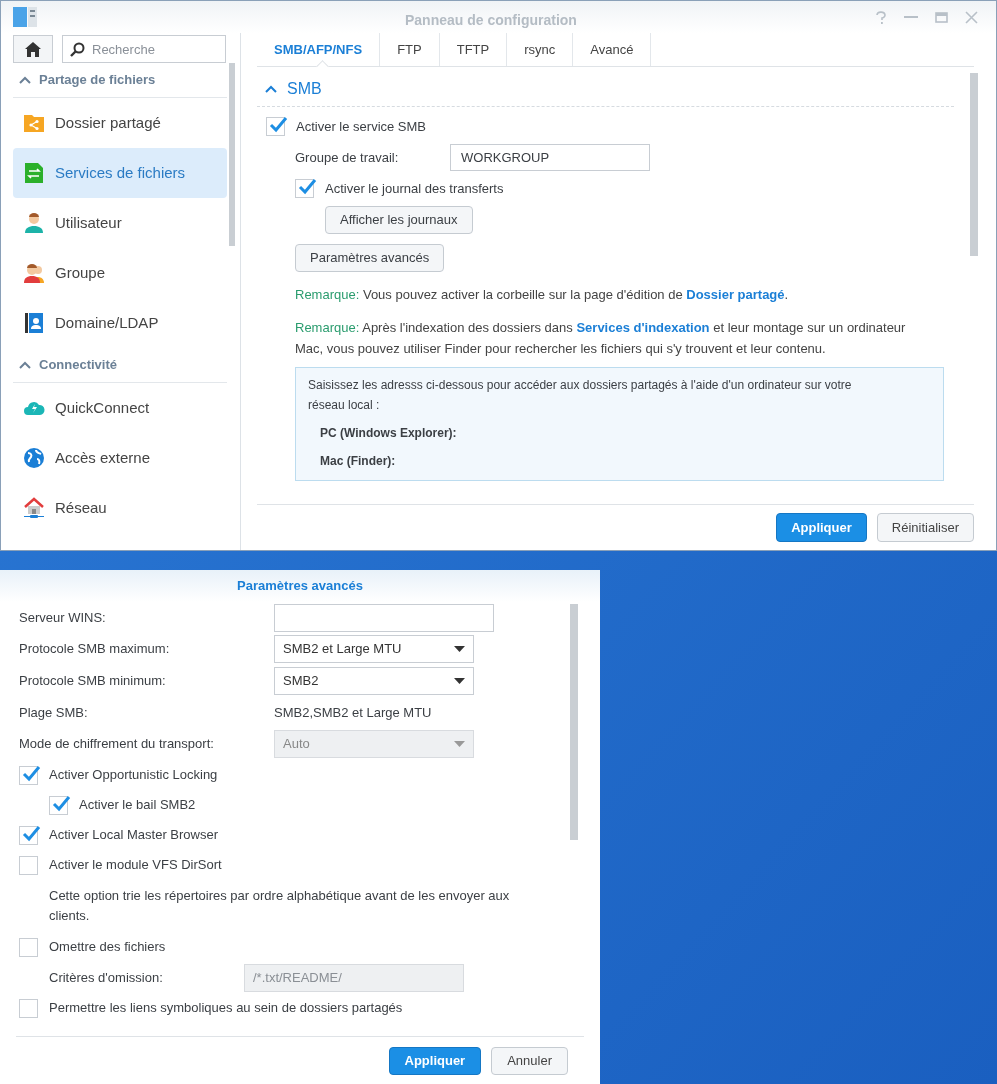 This screenshot has height=1084, width=997. What do you see at coordinates (353, 712) in the screenshot?
I see `range-value: SMB2,SMB2 et Large MTU` at bounding box center [353, 712].